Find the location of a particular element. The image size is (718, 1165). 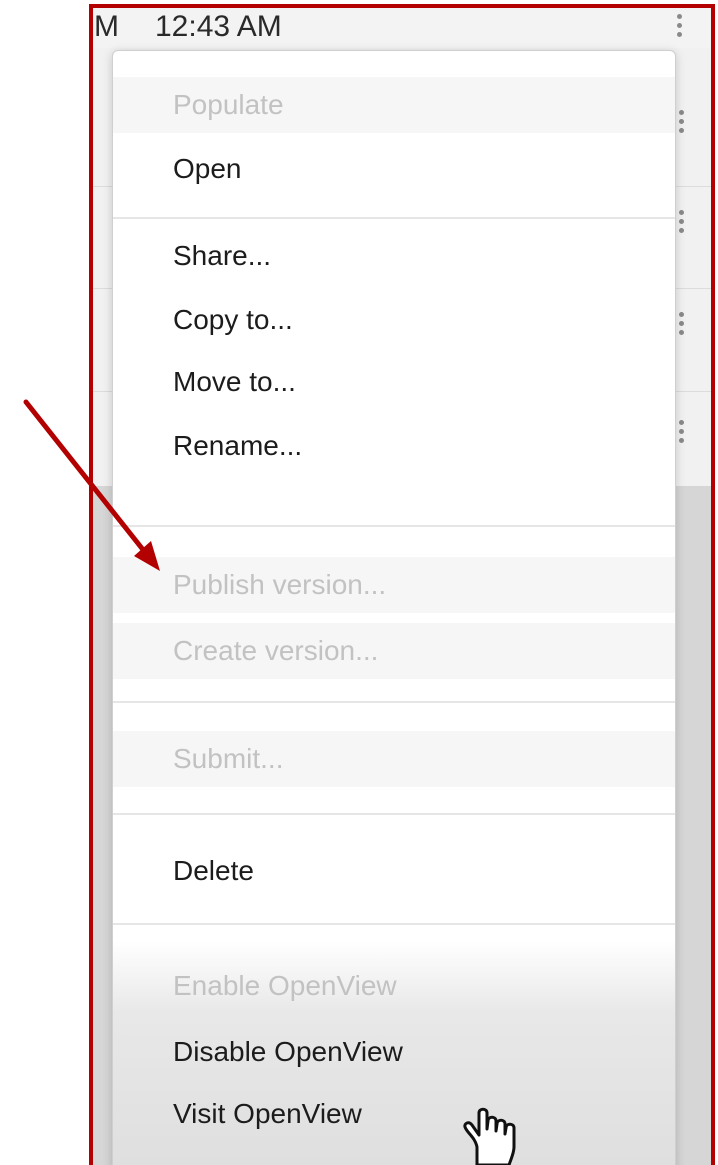

menu-item-disable-openview: Disable OpenView is located at coordinates (394, 1052).